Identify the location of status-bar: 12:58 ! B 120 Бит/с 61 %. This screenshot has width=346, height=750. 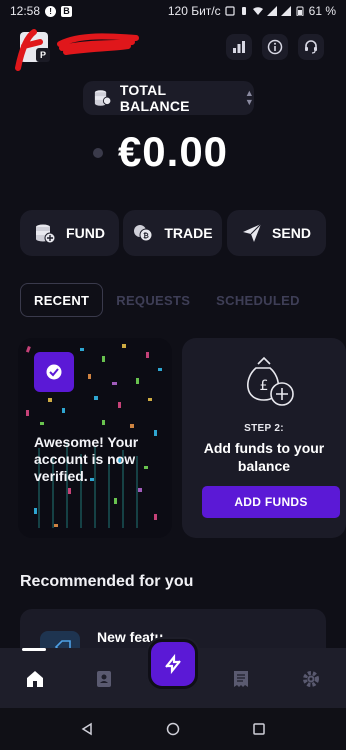
(173, 11).